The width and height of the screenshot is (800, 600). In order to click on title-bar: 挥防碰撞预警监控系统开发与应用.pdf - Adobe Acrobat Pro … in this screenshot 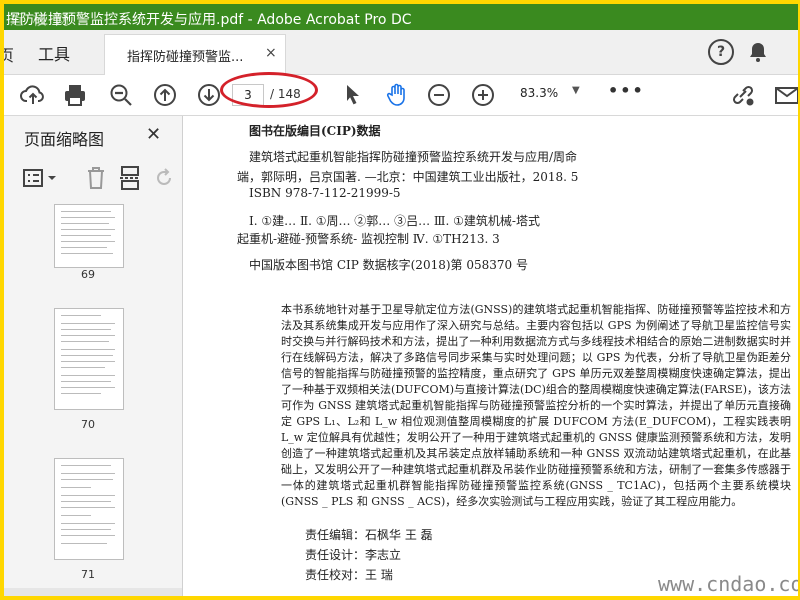, I will do `click(401, 17)`.